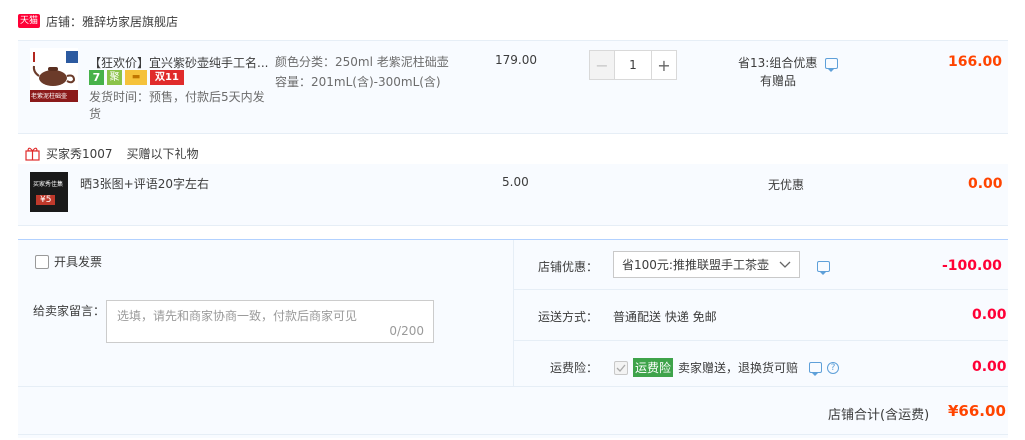 Image resolution: width=1025 pixels, height=440 pixels. I want to click on promo-text: 省13:组合优惠, so click(788, 63).